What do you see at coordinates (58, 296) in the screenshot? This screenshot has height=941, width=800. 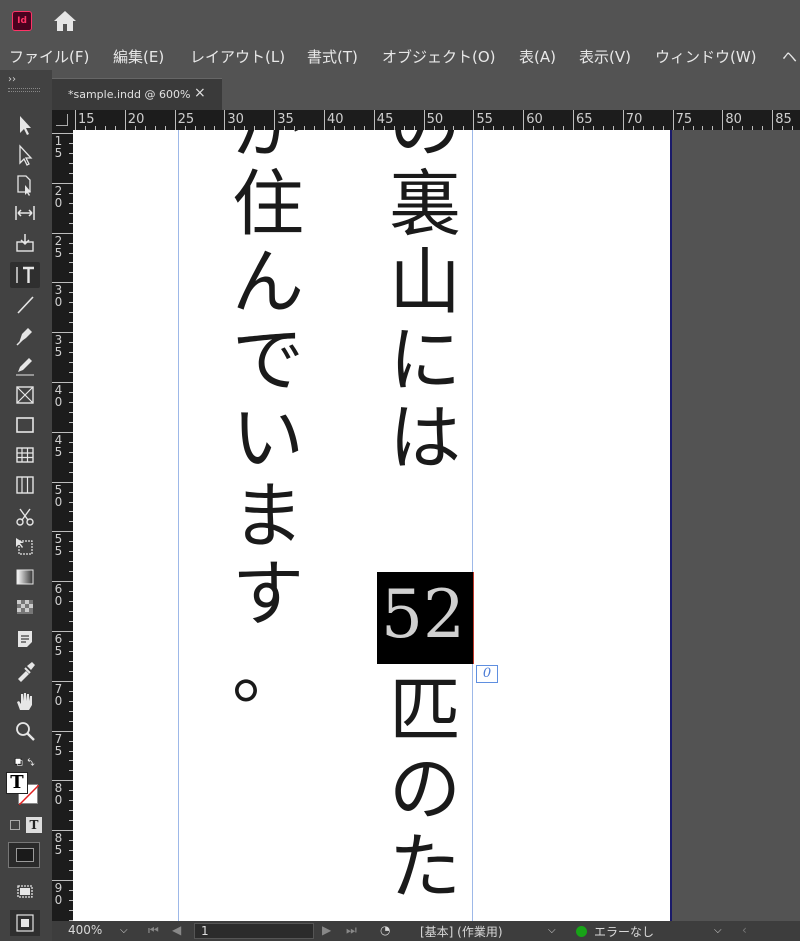 I see `ruler-label: 3 0` at bounding box center [58, 296].